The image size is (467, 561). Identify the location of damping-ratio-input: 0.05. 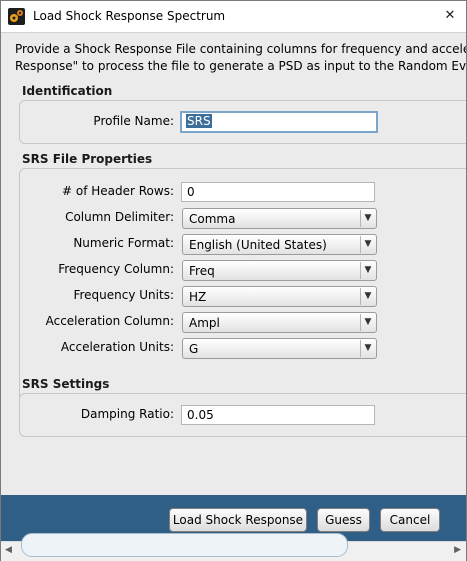
(278, 415).